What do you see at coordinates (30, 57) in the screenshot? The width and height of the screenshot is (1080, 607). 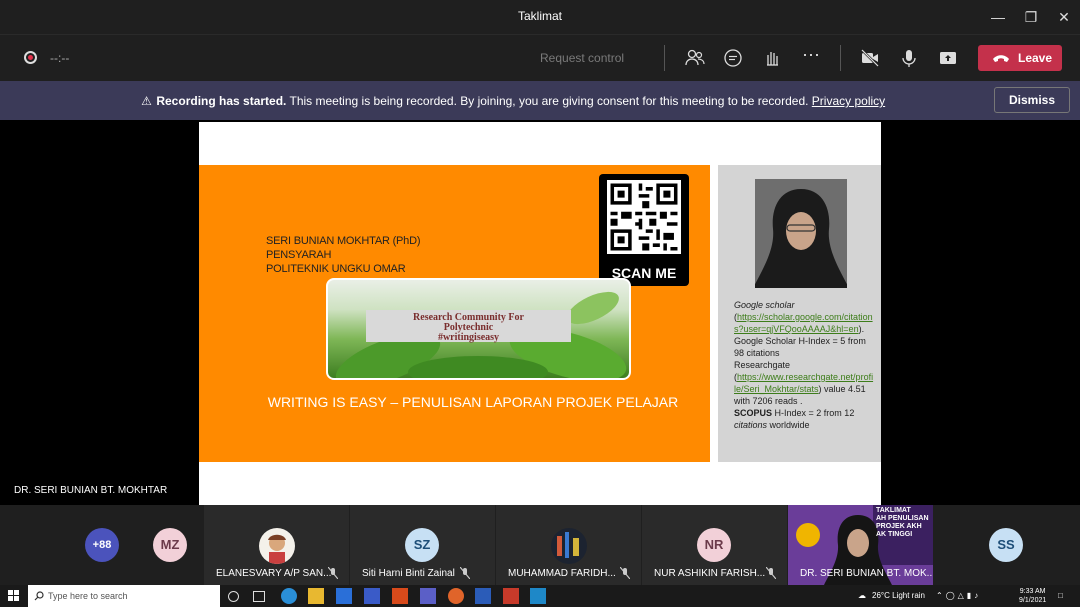 I see `recording-icon` at bounding box center [30, 57].